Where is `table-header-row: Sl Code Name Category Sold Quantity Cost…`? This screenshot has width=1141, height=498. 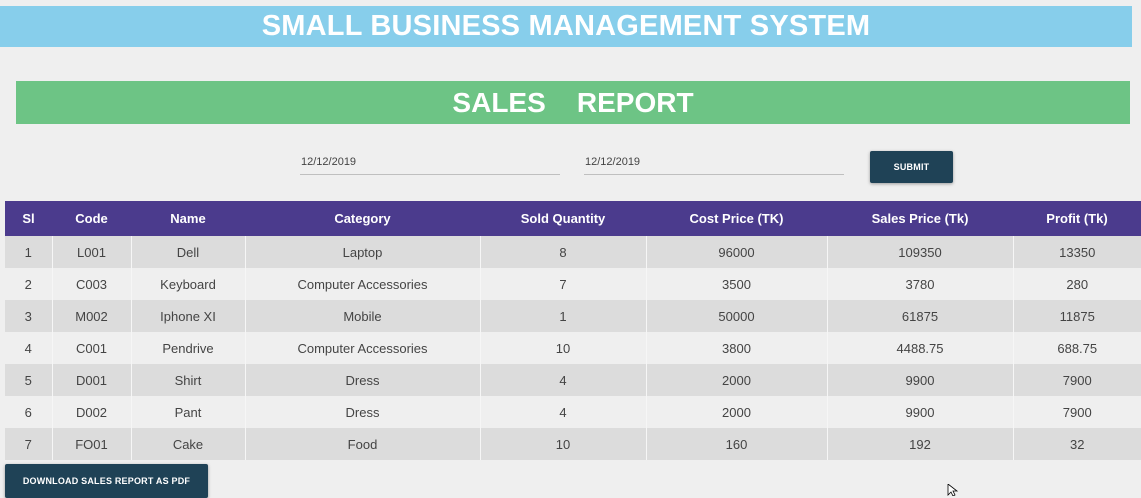
table-header-row: Sl Code Name Category Sold Quantity Cost… is located at coordinates (573, 218).